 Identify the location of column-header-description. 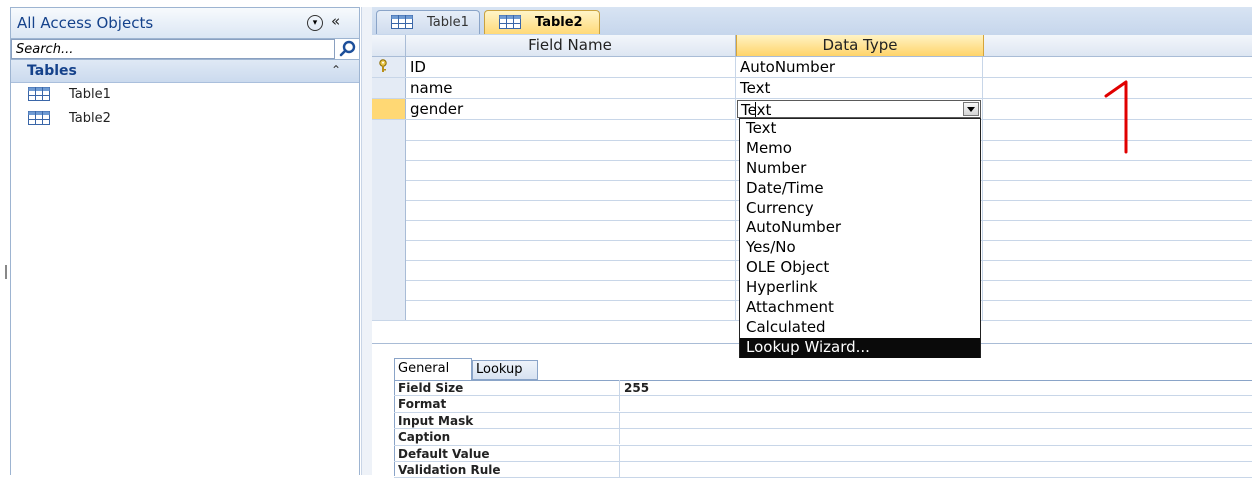
(1117, 45).